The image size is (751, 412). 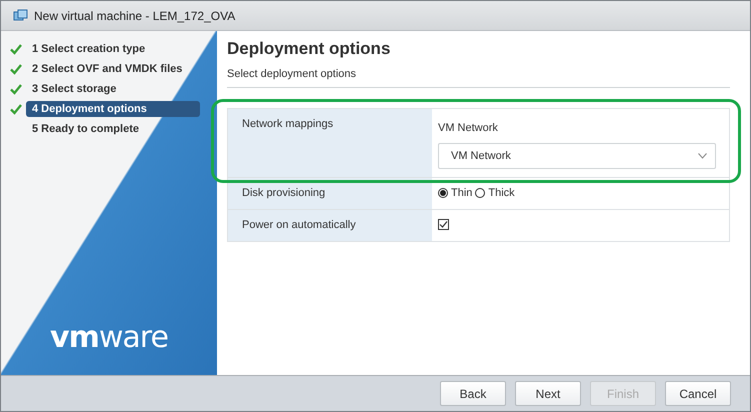 What do you see at coordinates (548, 393) in the screenshot?
I see `wizard-button: Next` at bounding box center [548, 393].